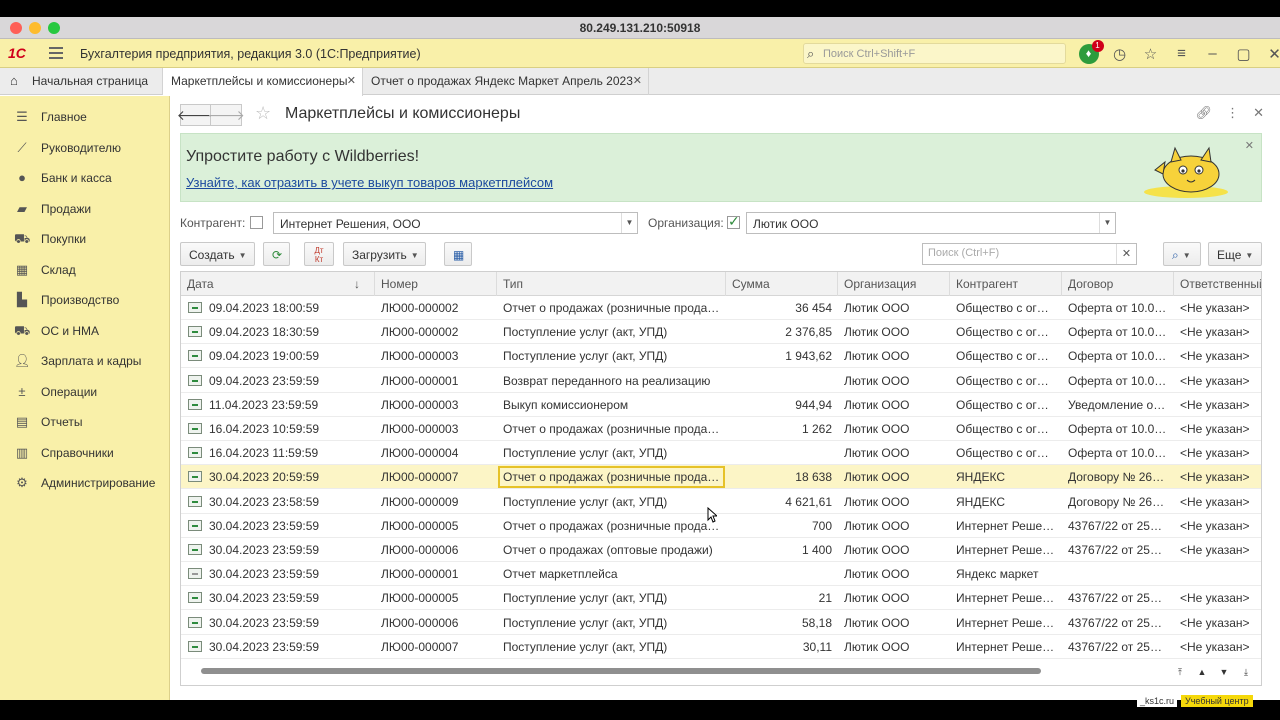  Describe the element at coordinates (1235, 254) in the screenshot. I see `more-button: Еще ▼` at that location.